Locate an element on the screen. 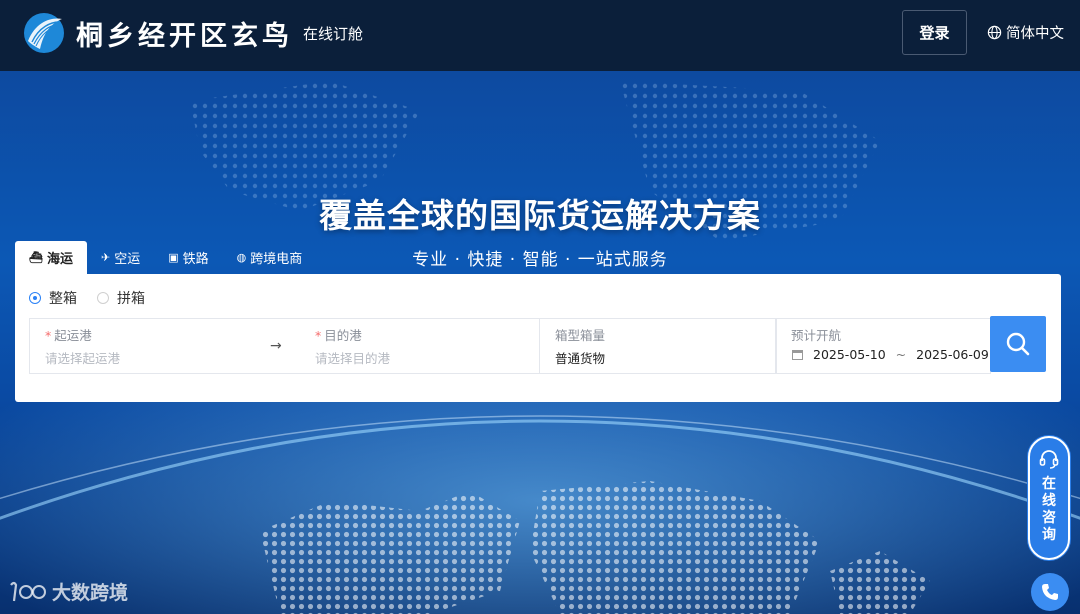 The width and height of the screenshot is (1080, 614). tab-label: 铁路 is located at coordinates (195, 259).